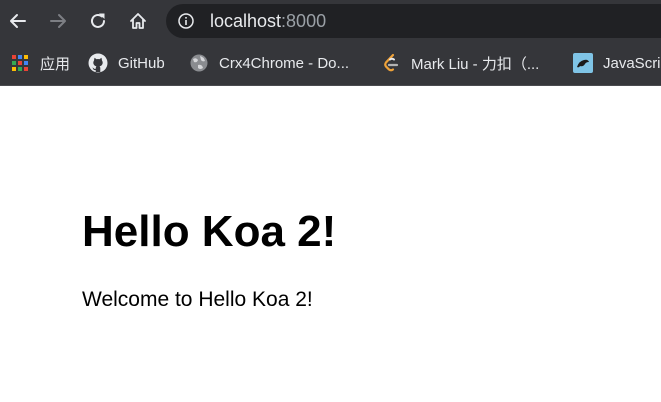 This screenshot has height=402, width=661. Describe the element at coordinates (55, 64) in the screenshot. I see `bookmark-label: 应用` at that location.